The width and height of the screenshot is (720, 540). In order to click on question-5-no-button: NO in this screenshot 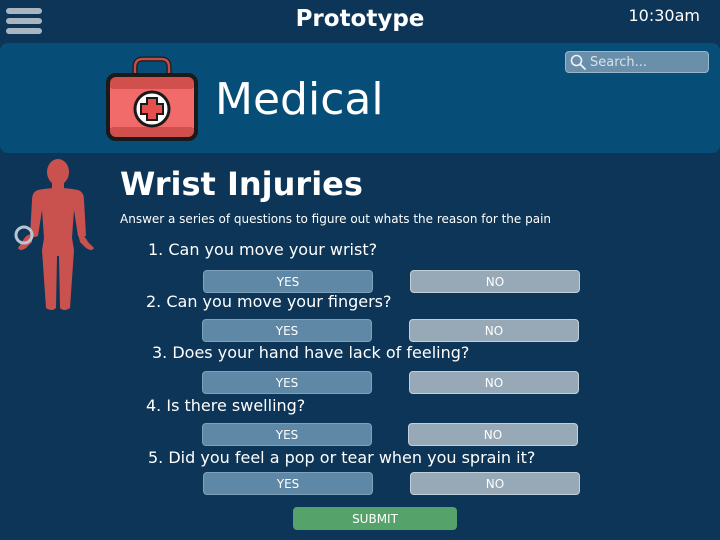, I will do `click(495, 483)`.